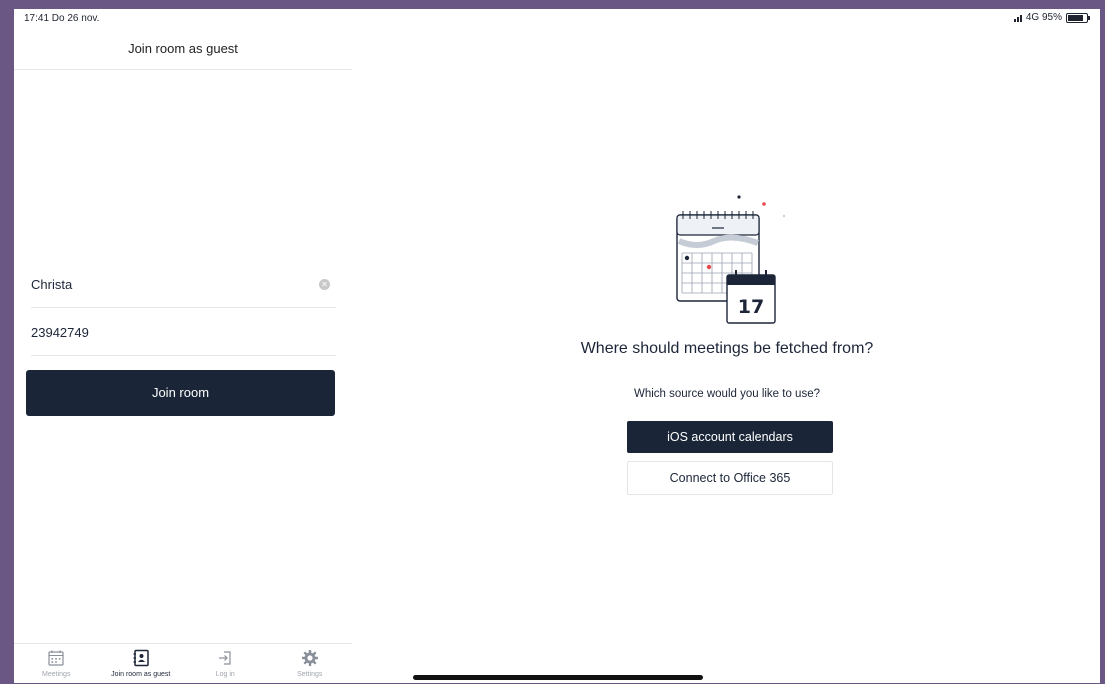  Describe the element at coordinates (1017, 18) in the screenshot. I see `signal-icon` at that location.